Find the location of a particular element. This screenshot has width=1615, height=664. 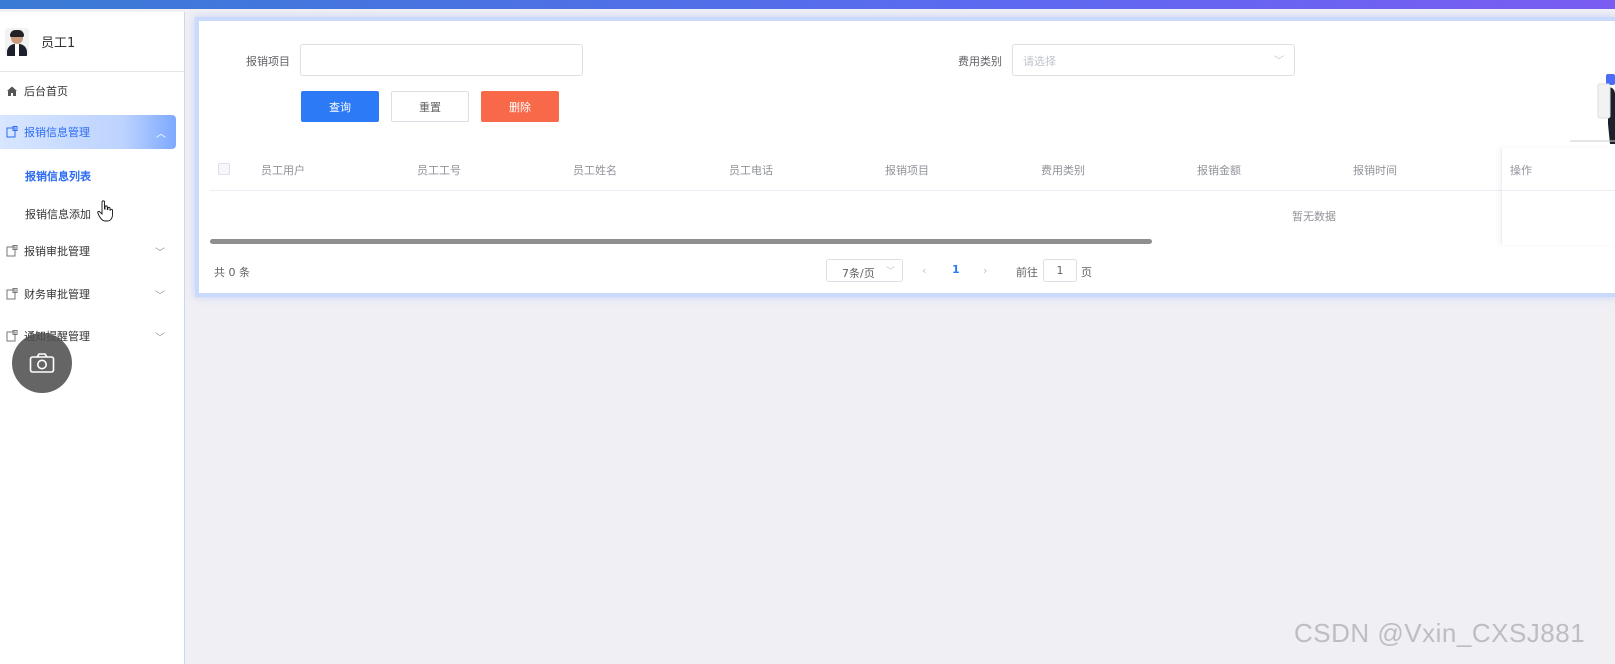

top-gradient-bar is located at coordinates (807, 4).